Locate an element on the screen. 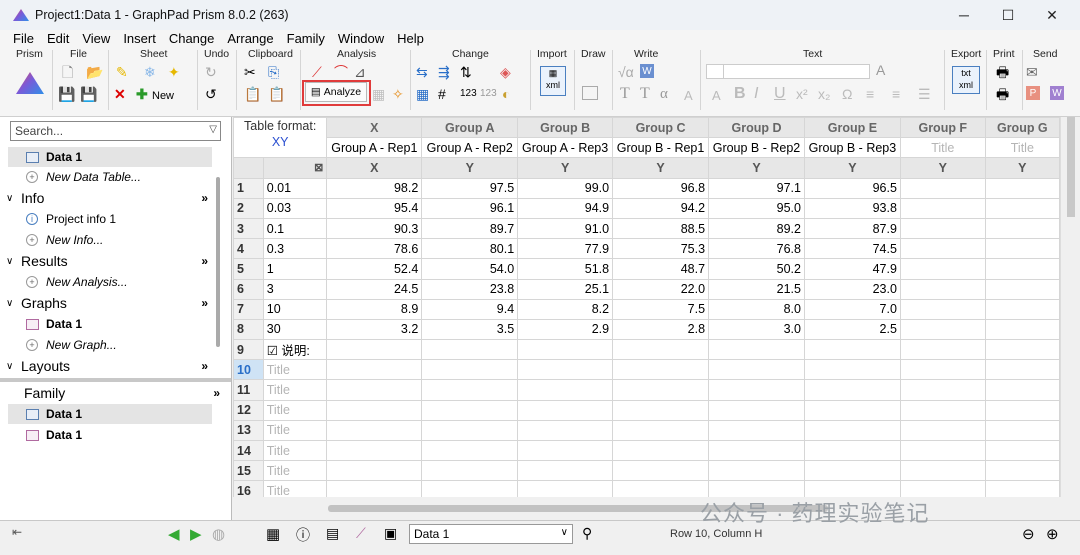  data-cell: 8.2 is located at coordinates (565, 309).